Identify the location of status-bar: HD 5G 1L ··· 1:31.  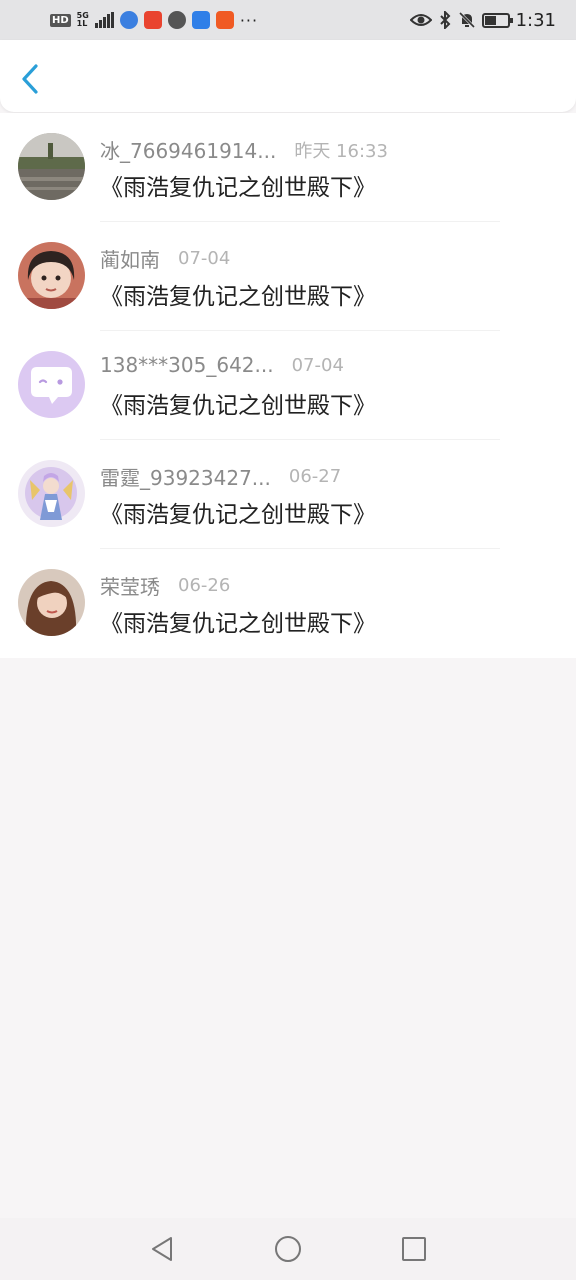
(288, 20).